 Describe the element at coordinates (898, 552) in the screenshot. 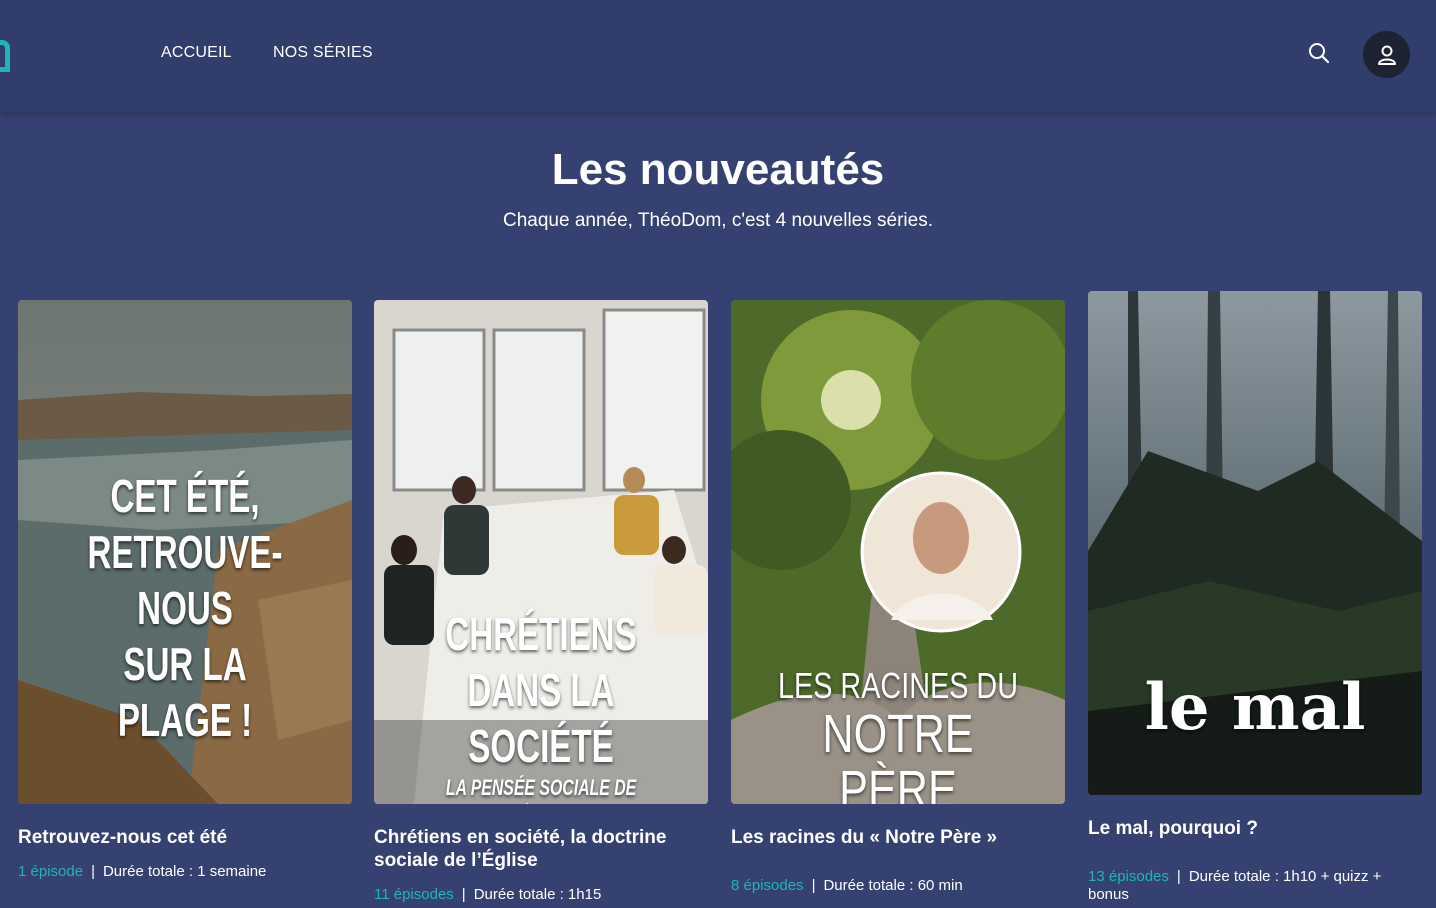

I see `series-thumbnail: LES RACINES DU NOTRE PÈRE` at that location.